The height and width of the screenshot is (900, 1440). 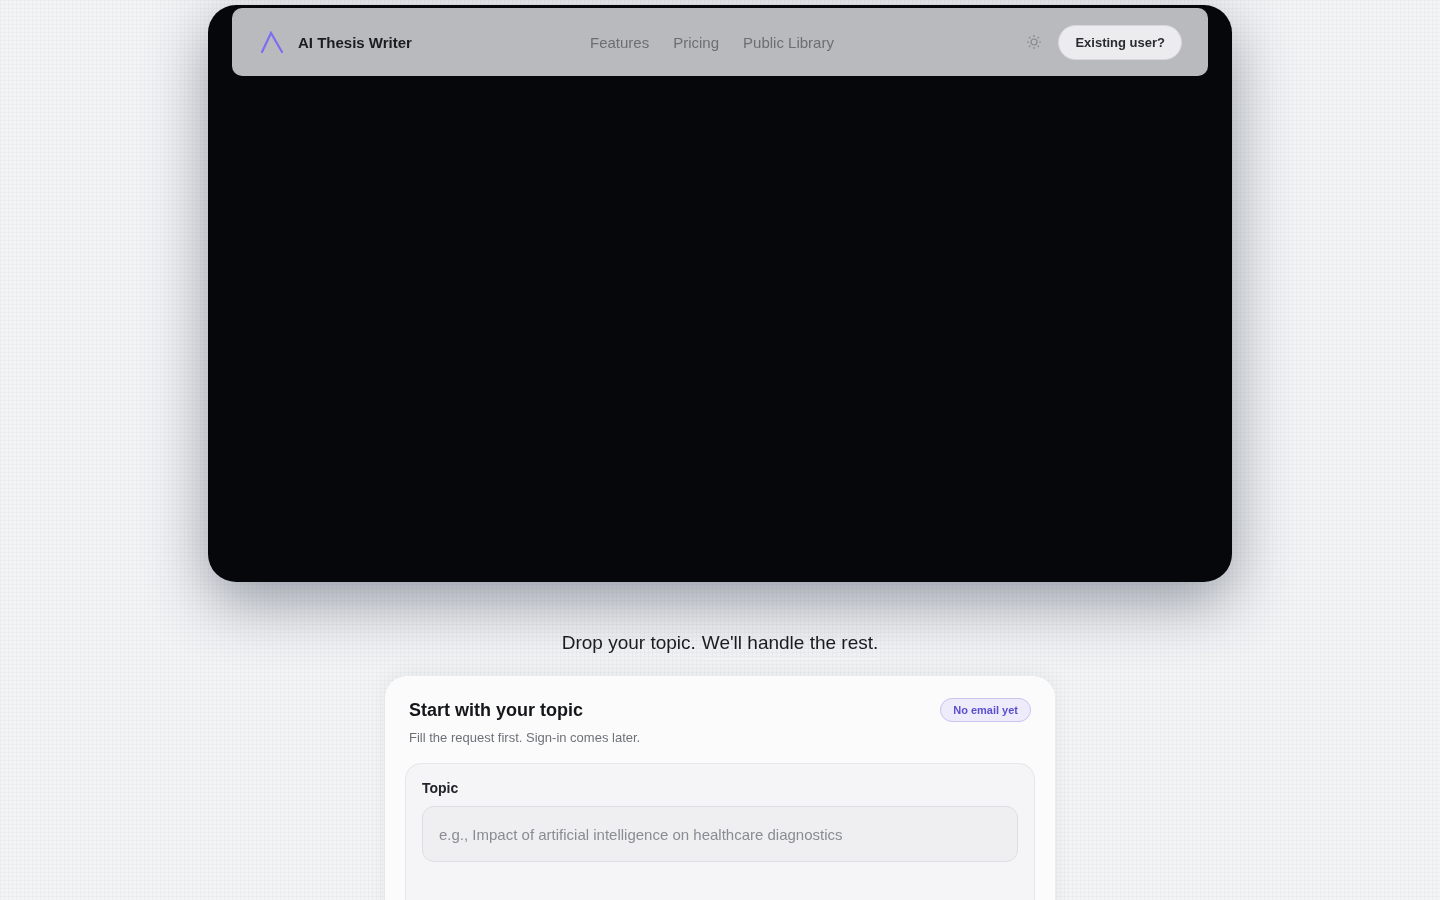 I want to click on status-badge: No email yet, so click(x=985, y=710).